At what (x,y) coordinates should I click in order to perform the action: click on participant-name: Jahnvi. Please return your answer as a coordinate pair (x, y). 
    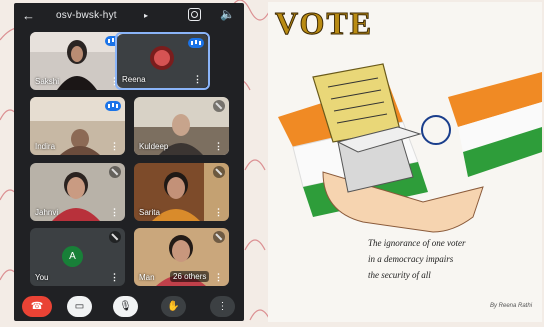
    Looking at the image, I should click on (47, 212).